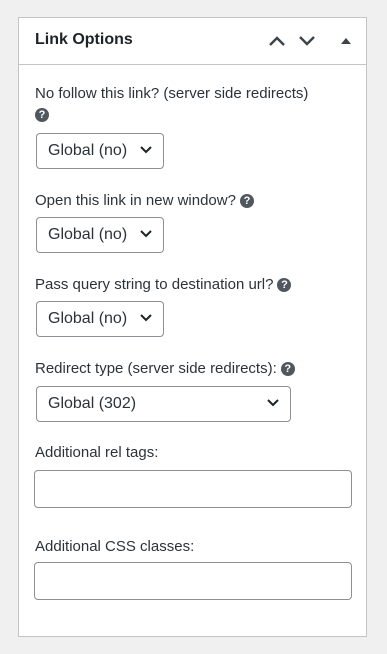 The width and height of the screenshot is (387, 654). I want to click on redirect-type-field: Redirect type (server side redirects):?, so click(165, 369).